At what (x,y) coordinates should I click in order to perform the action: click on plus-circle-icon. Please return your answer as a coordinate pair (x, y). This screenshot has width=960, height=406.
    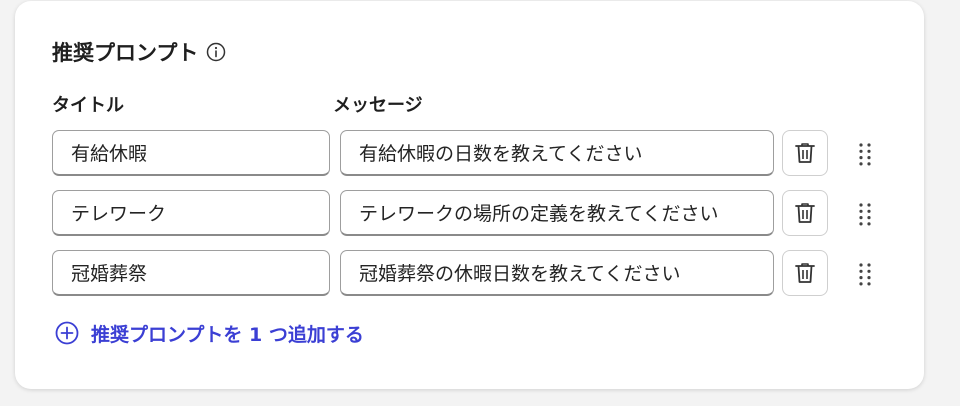
    Looking at the image, I should click on (67, 333).